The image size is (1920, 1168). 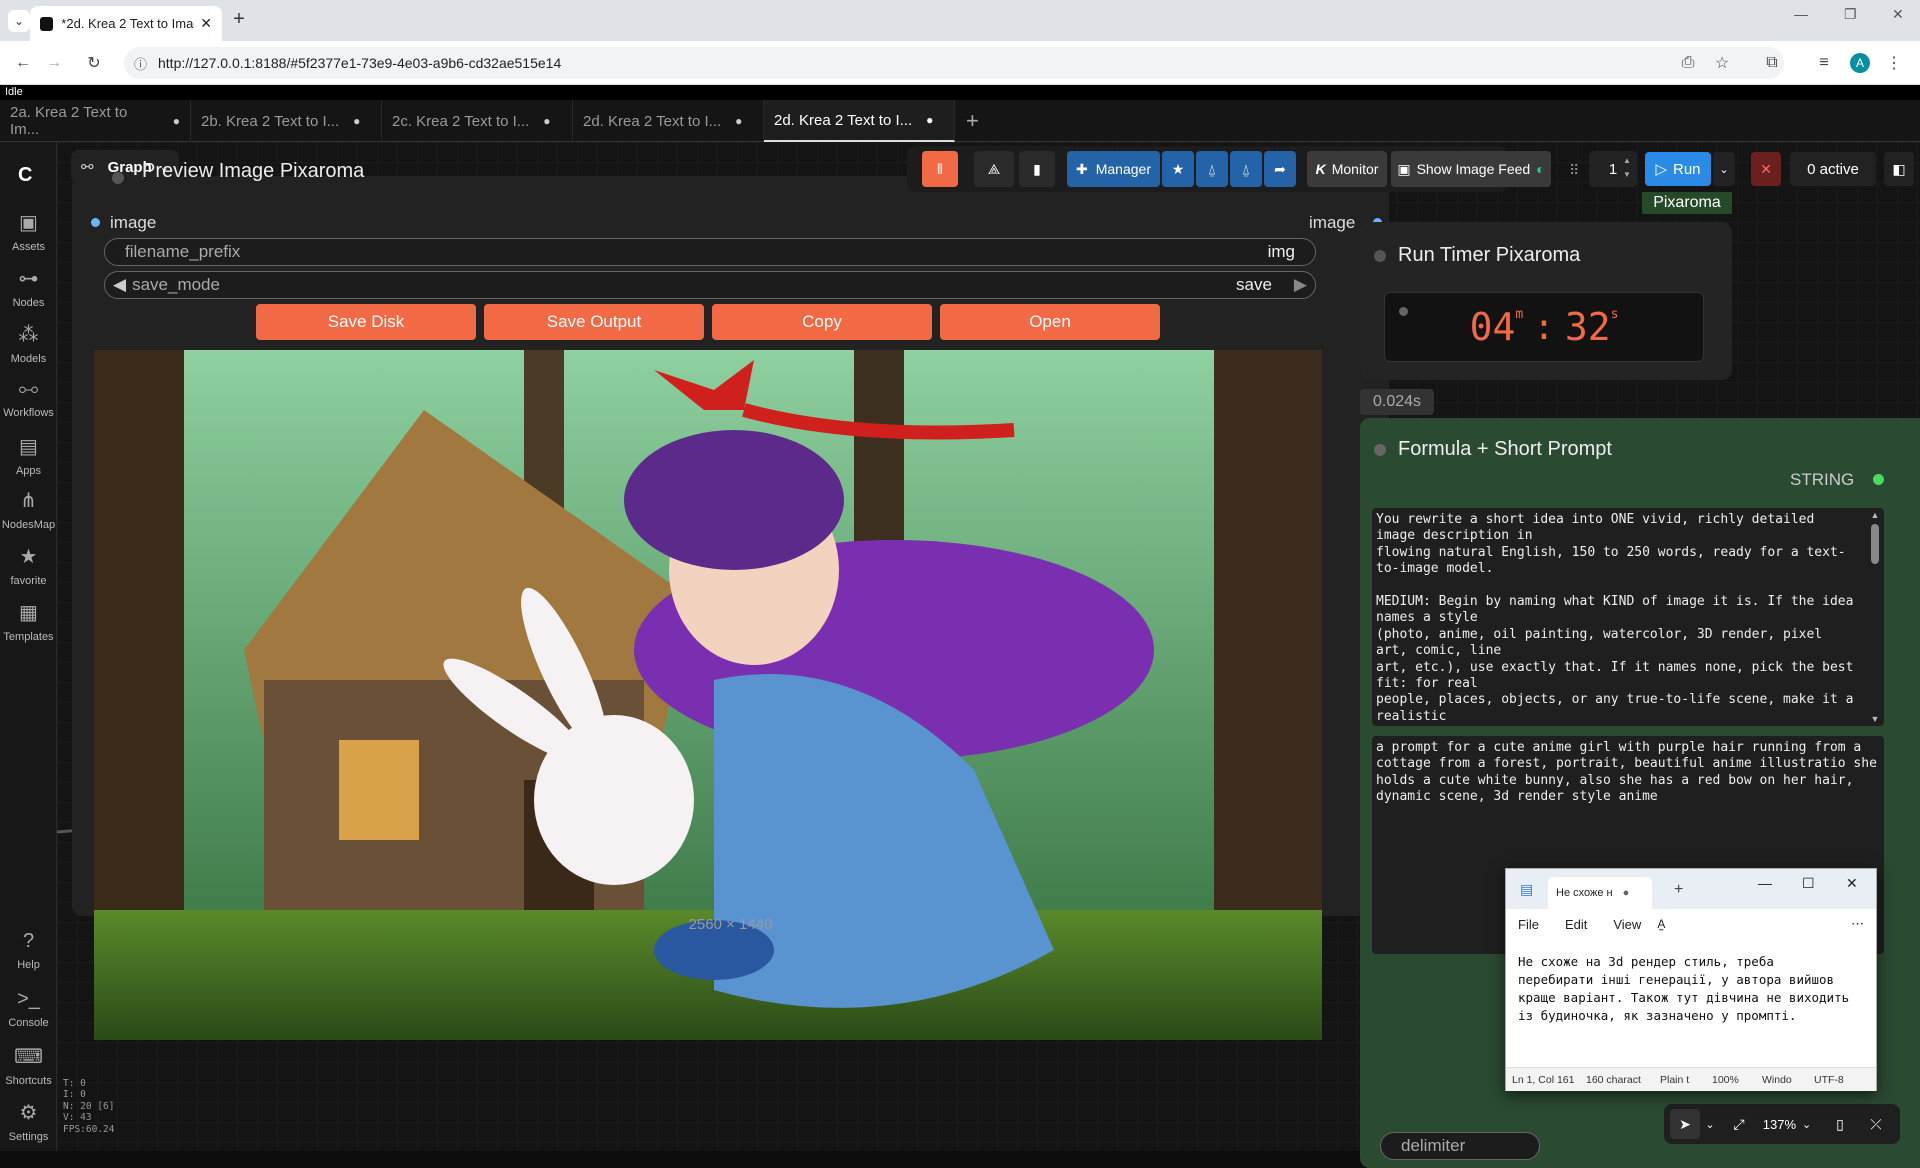 I want to click on site-info-icon: ⓘ, so click(x=140, y=63).